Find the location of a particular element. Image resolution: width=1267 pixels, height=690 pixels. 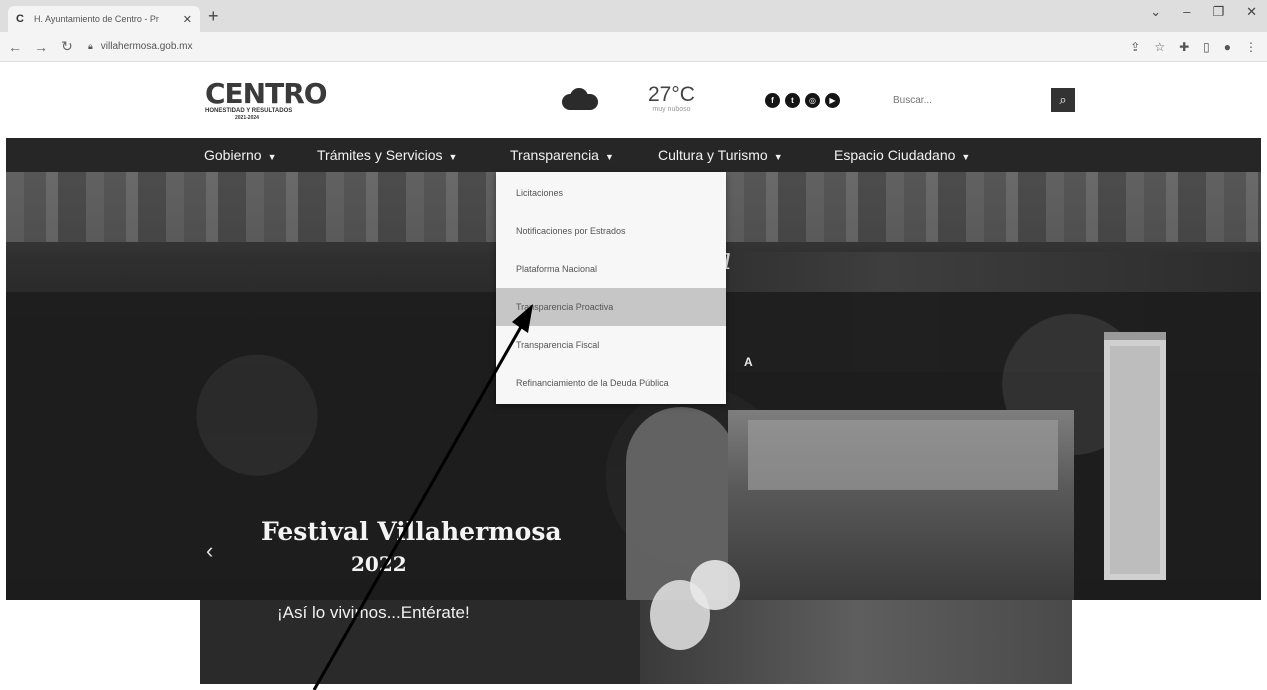

nav-item-transparencia: Transparencia ▼ is located at coordinates (562, 155).